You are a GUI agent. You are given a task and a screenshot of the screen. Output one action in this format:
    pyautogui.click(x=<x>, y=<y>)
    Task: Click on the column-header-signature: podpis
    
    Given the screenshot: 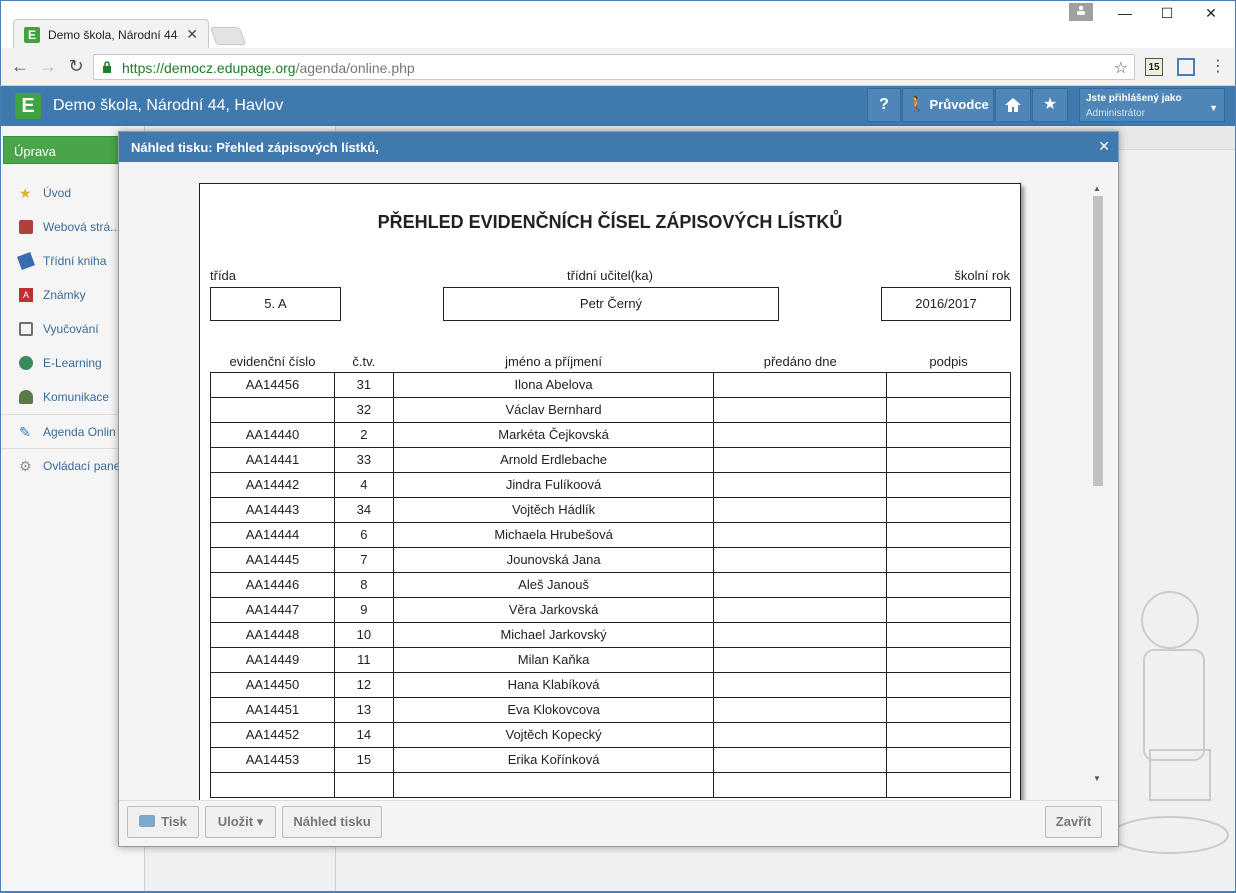 What is the action you would take?
    pyautogui.click(x=948, y=362)
    